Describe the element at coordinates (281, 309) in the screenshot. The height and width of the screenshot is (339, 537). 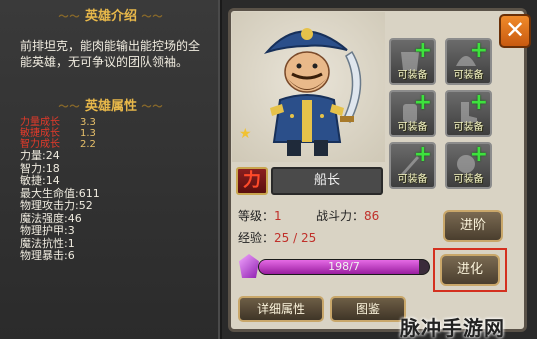
I see `details-button: 详细属性` at that location.